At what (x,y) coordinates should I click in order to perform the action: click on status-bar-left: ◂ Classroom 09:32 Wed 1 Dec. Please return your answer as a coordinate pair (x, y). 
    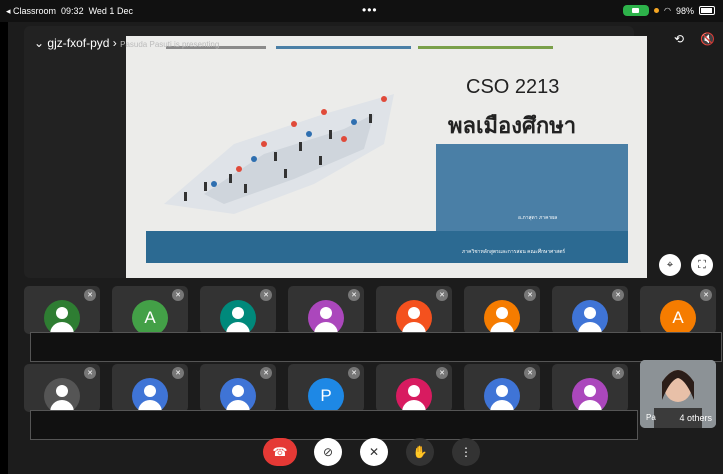
    Looking at the image, I should click on (69, 11).